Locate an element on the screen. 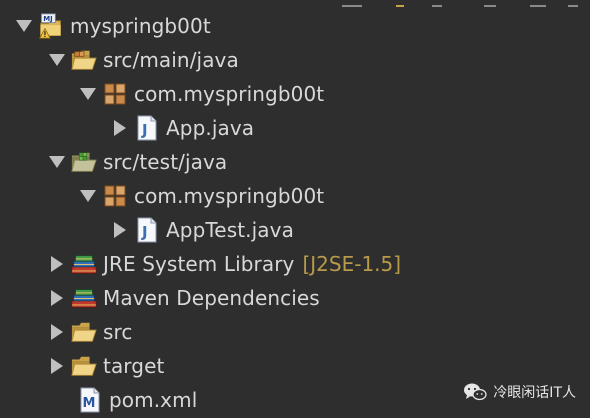  test-source-folder-icon is located at coordinates (84, 162).